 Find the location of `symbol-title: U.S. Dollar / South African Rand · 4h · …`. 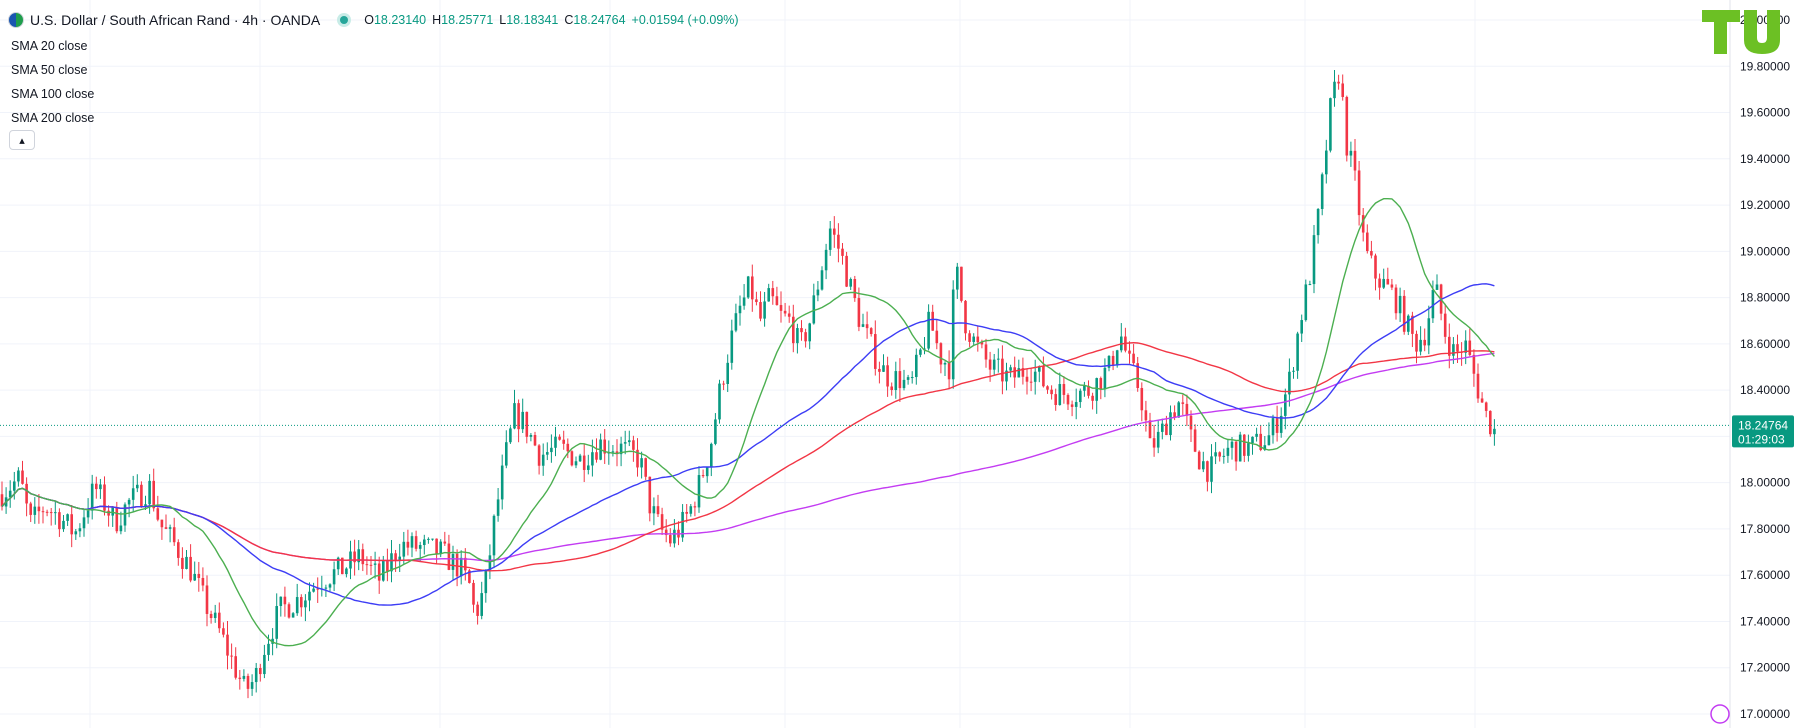

symbol-title: U.S. Dollar / South African Rand · 4h · … is located at coordinates (175, 20).